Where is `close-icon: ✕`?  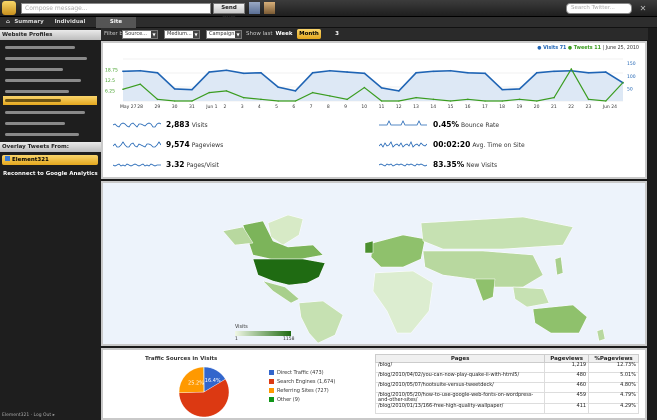 close-icon: ✕ is located at coordinates (643, 8).